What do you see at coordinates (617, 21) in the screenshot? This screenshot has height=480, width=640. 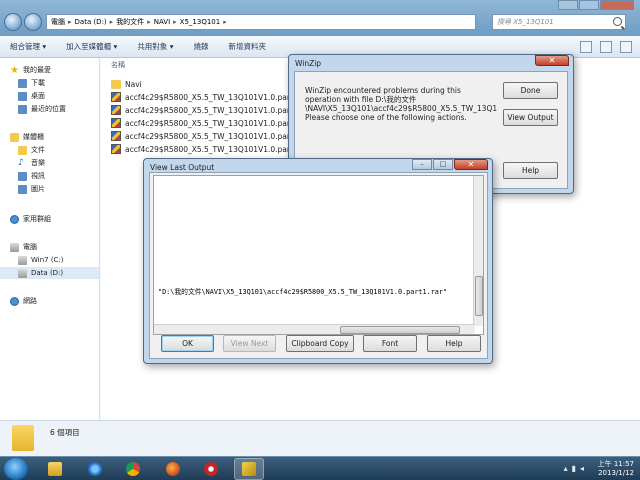 I see `search-icon` at bounding box center [617, 21].